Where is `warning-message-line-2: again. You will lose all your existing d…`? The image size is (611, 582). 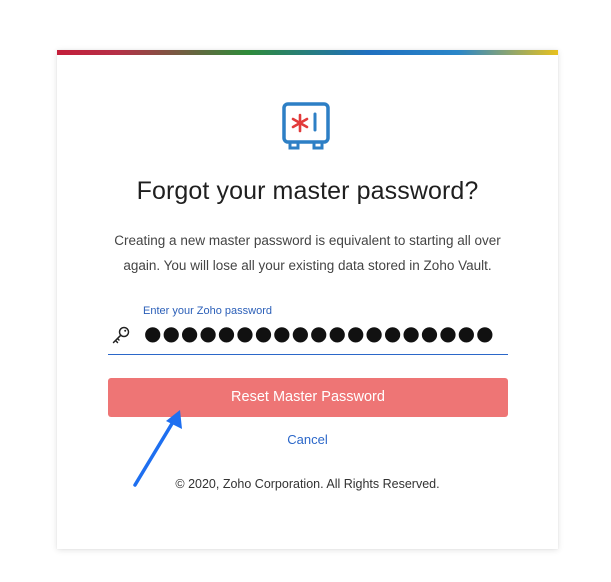 warning-message-line-2: again. You will lose all your existing d… is located at coordinates (307, 265).